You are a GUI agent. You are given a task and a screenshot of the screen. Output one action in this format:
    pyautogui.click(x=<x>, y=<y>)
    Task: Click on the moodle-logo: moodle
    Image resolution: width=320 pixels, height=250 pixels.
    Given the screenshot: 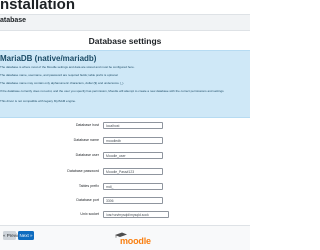 What is the action you would take?
    pyautogui.click(x=134, y=240)
    